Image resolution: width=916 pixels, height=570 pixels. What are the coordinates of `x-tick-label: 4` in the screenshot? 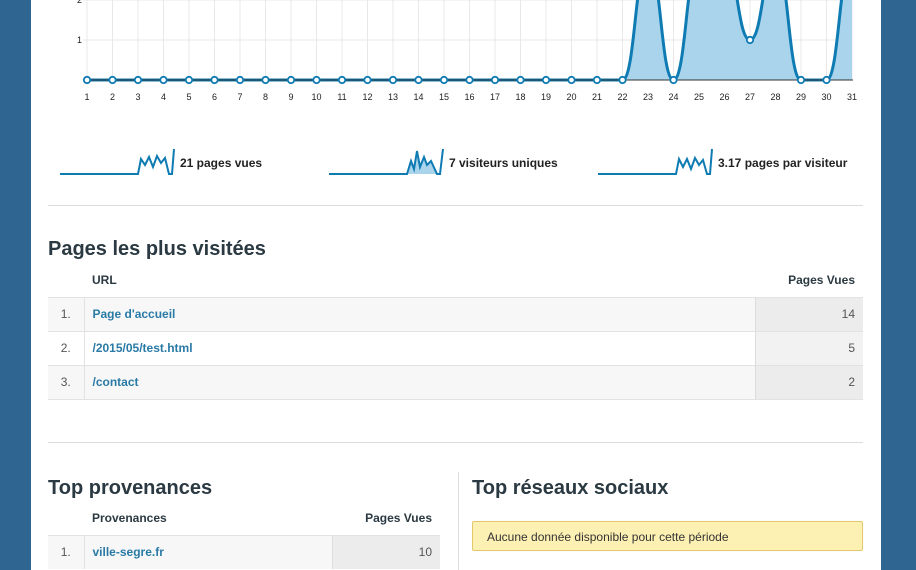 It's located at (163, 97).